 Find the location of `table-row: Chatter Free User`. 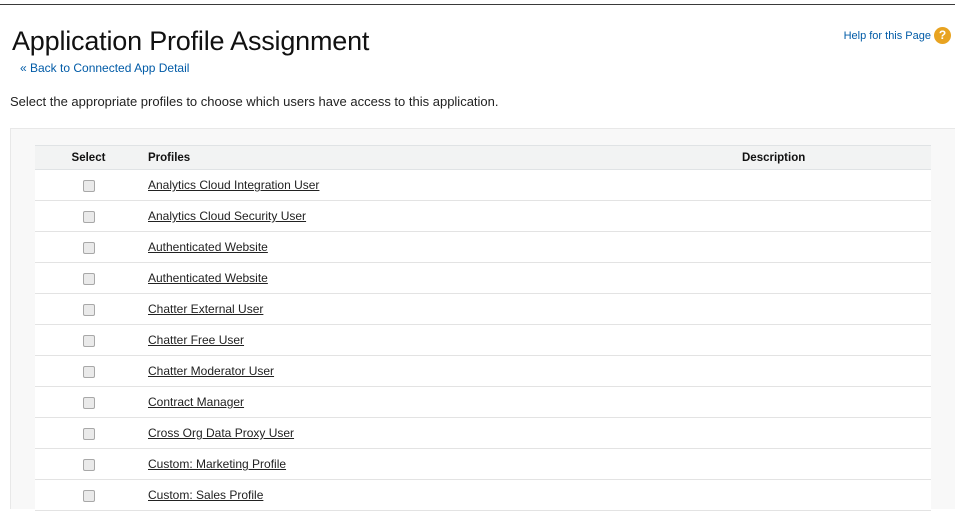

table-row: Chatter Free User is located at coordinates (483, 340).